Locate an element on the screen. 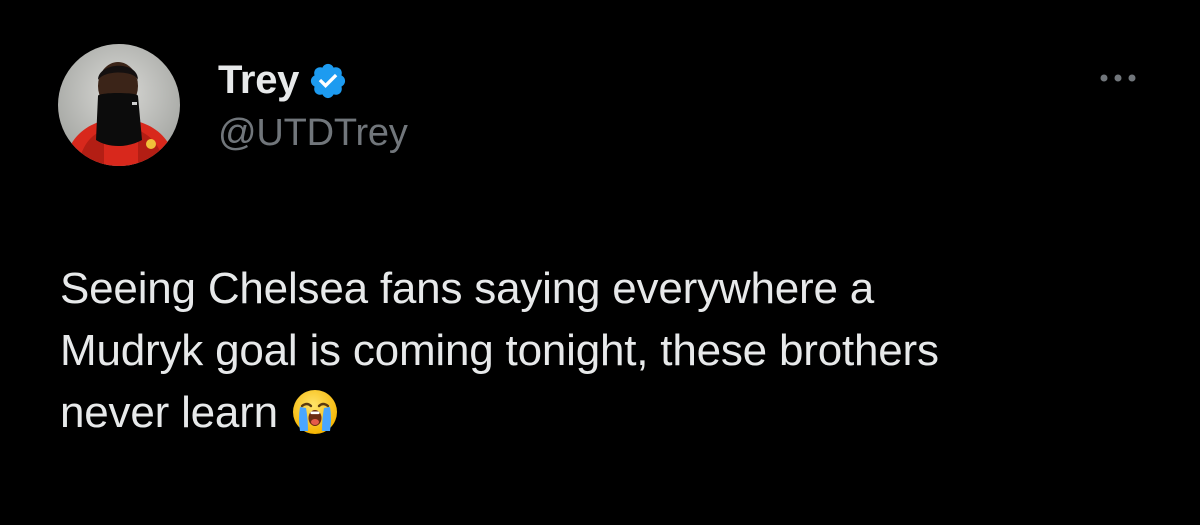 The height and width of the screenshot is (525, 1200). tweet-text-line: Seeing Chelsea fans saying everywhere a is located at coordinates (467, 288).